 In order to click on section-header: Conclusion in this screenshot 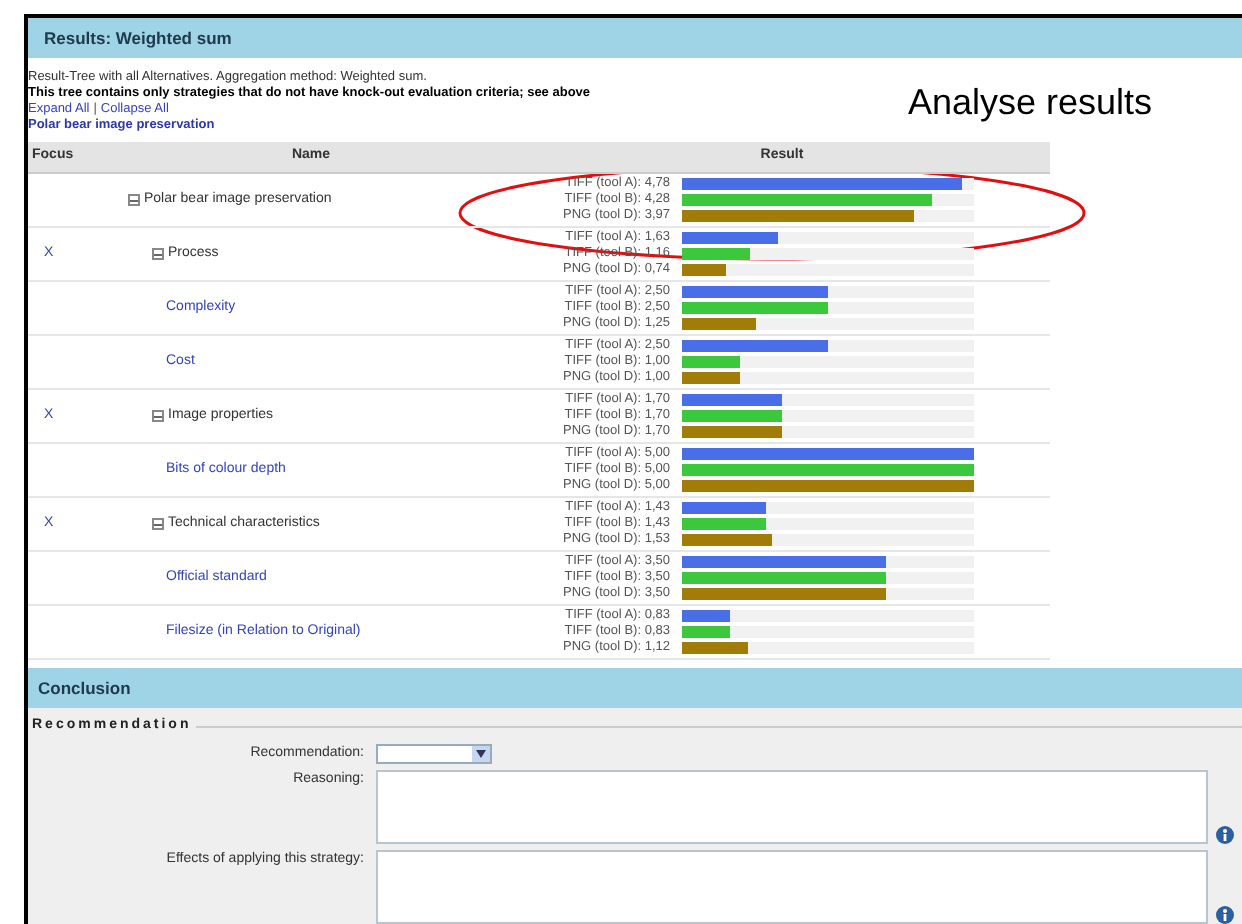, I will do `click(635, 688)`.